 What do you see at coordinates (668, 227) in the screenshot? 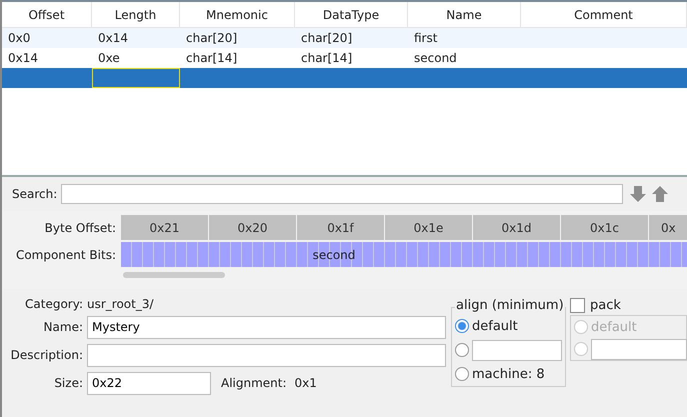
I see `byte-offset-header: 0x` at bounding box center [668, 227].